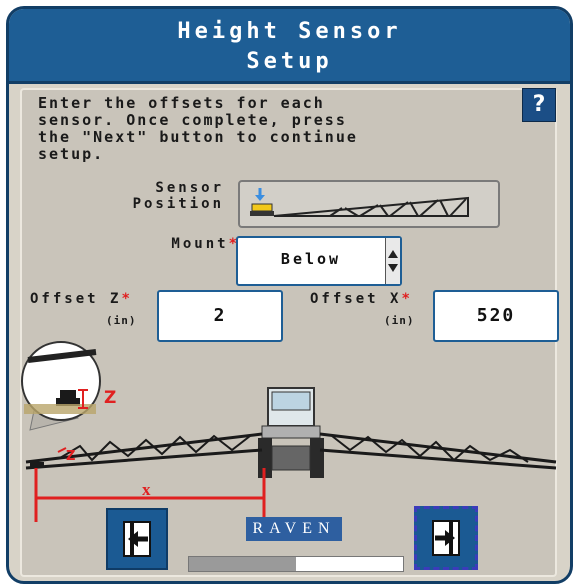  I want to click on back-button, so click(137, 539).